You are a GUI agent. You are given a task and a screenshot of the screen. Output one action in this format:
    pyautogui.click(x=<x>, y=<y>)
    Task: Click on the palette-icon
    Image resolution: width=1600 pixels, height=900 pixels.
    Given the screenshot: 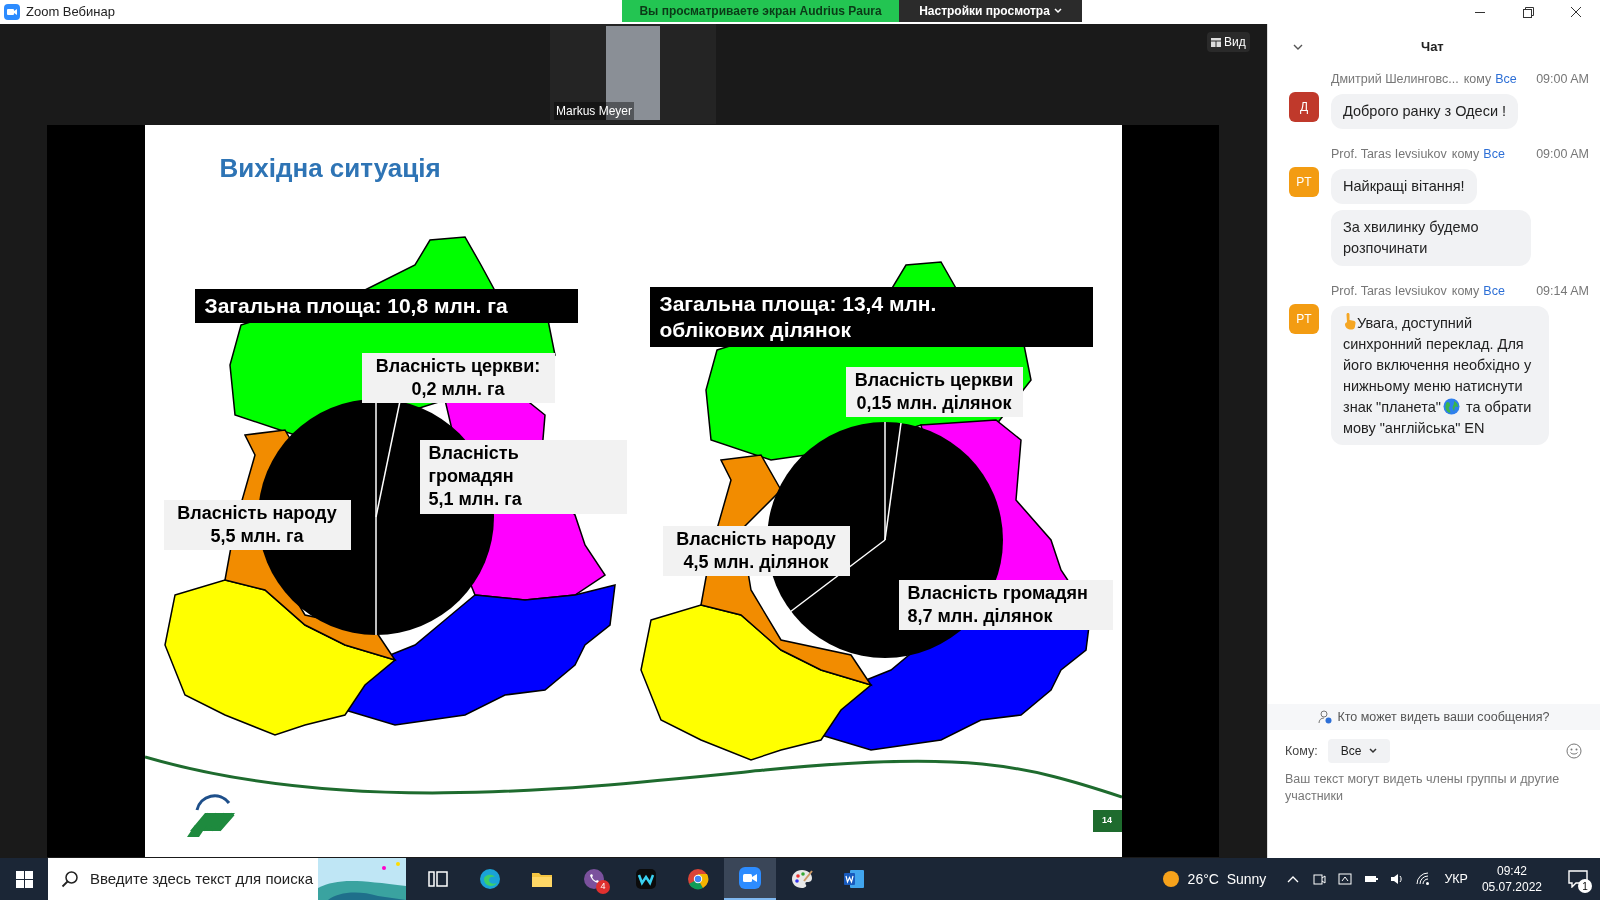 What is the action you would take?
    pyautogui.click(x=802, y=879)
    